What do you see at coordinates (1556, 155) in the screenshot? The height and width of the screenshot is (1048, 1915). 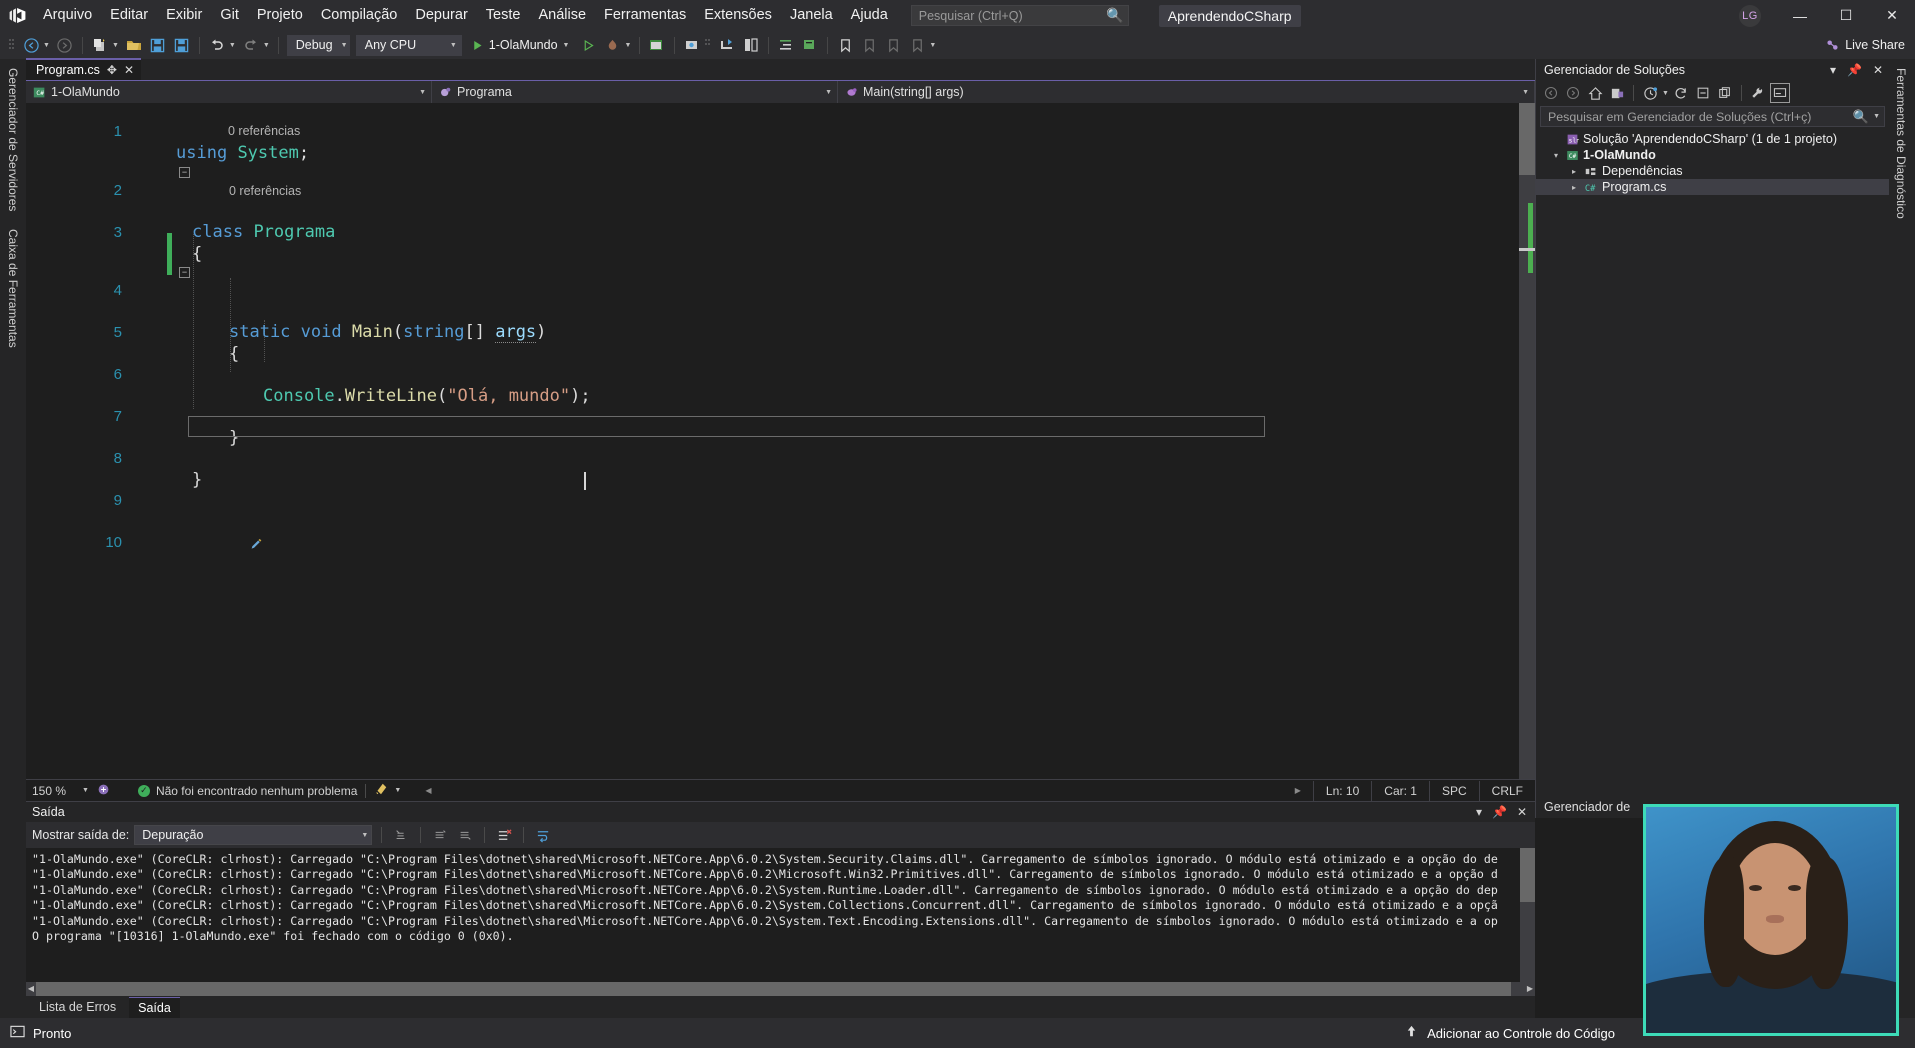 I see `tree-twisty-expanded: ▾` at bounding box center [1556, 155].